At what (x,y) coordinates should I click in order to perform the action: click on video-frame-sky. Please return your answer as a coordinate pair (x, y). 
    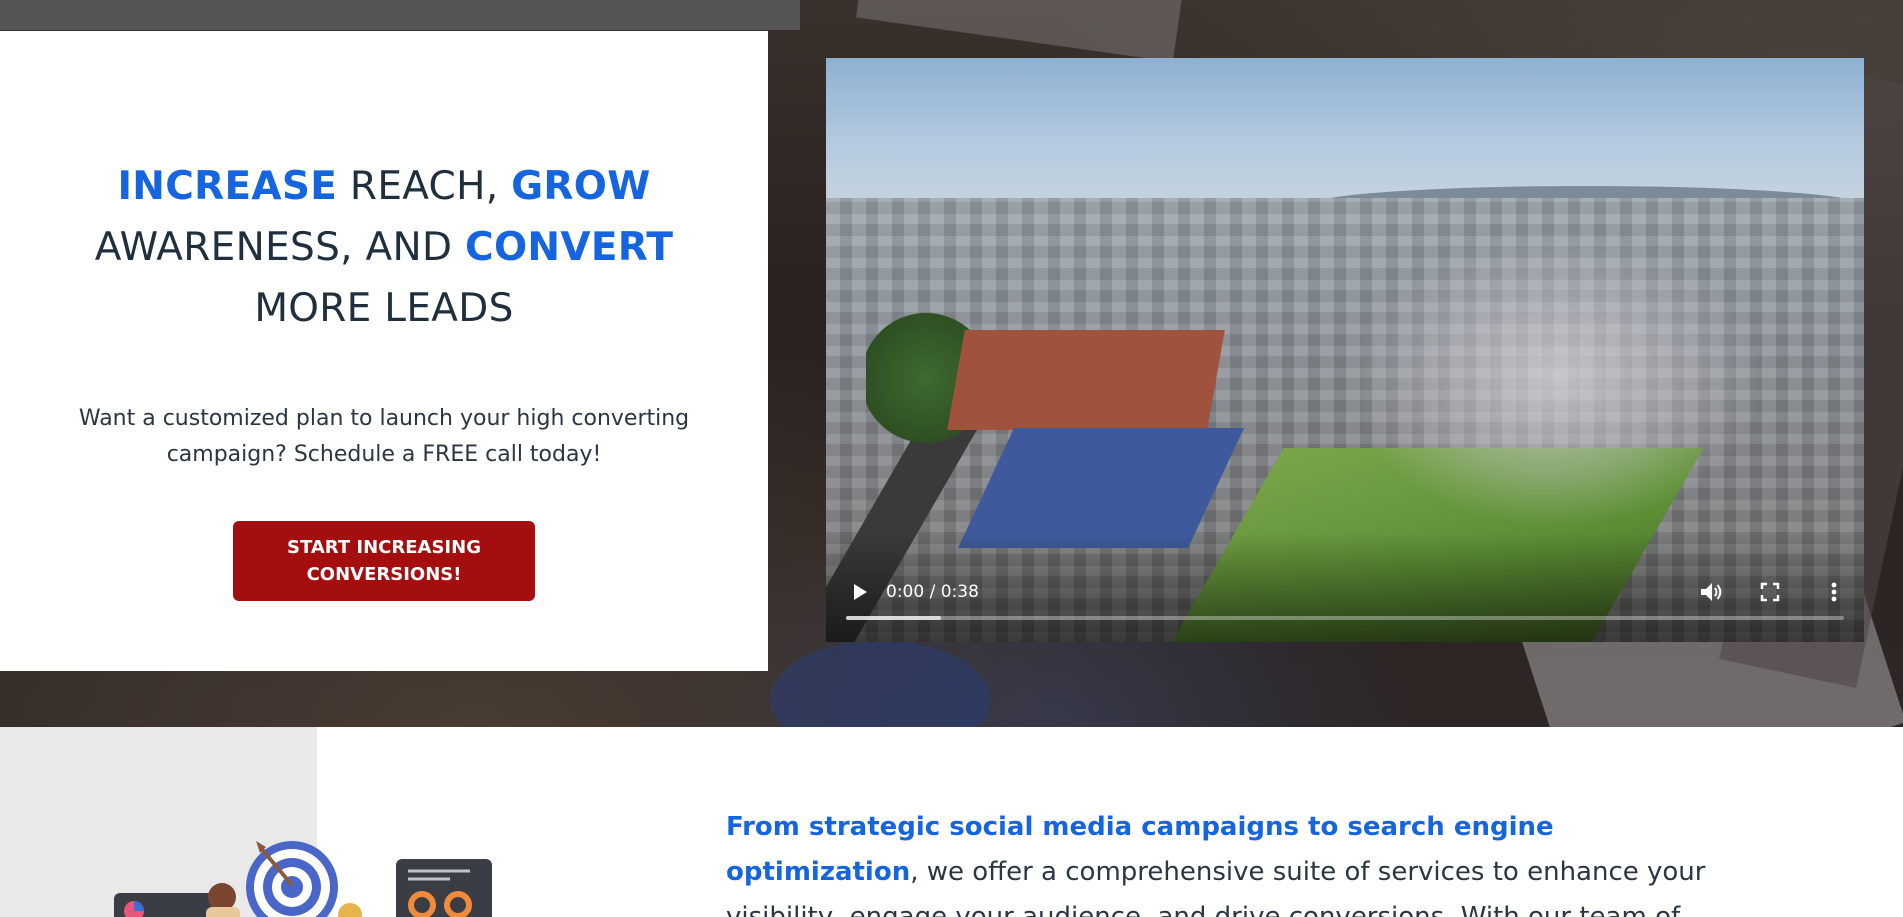
    Looking at the image, I should click on (1345, 133).